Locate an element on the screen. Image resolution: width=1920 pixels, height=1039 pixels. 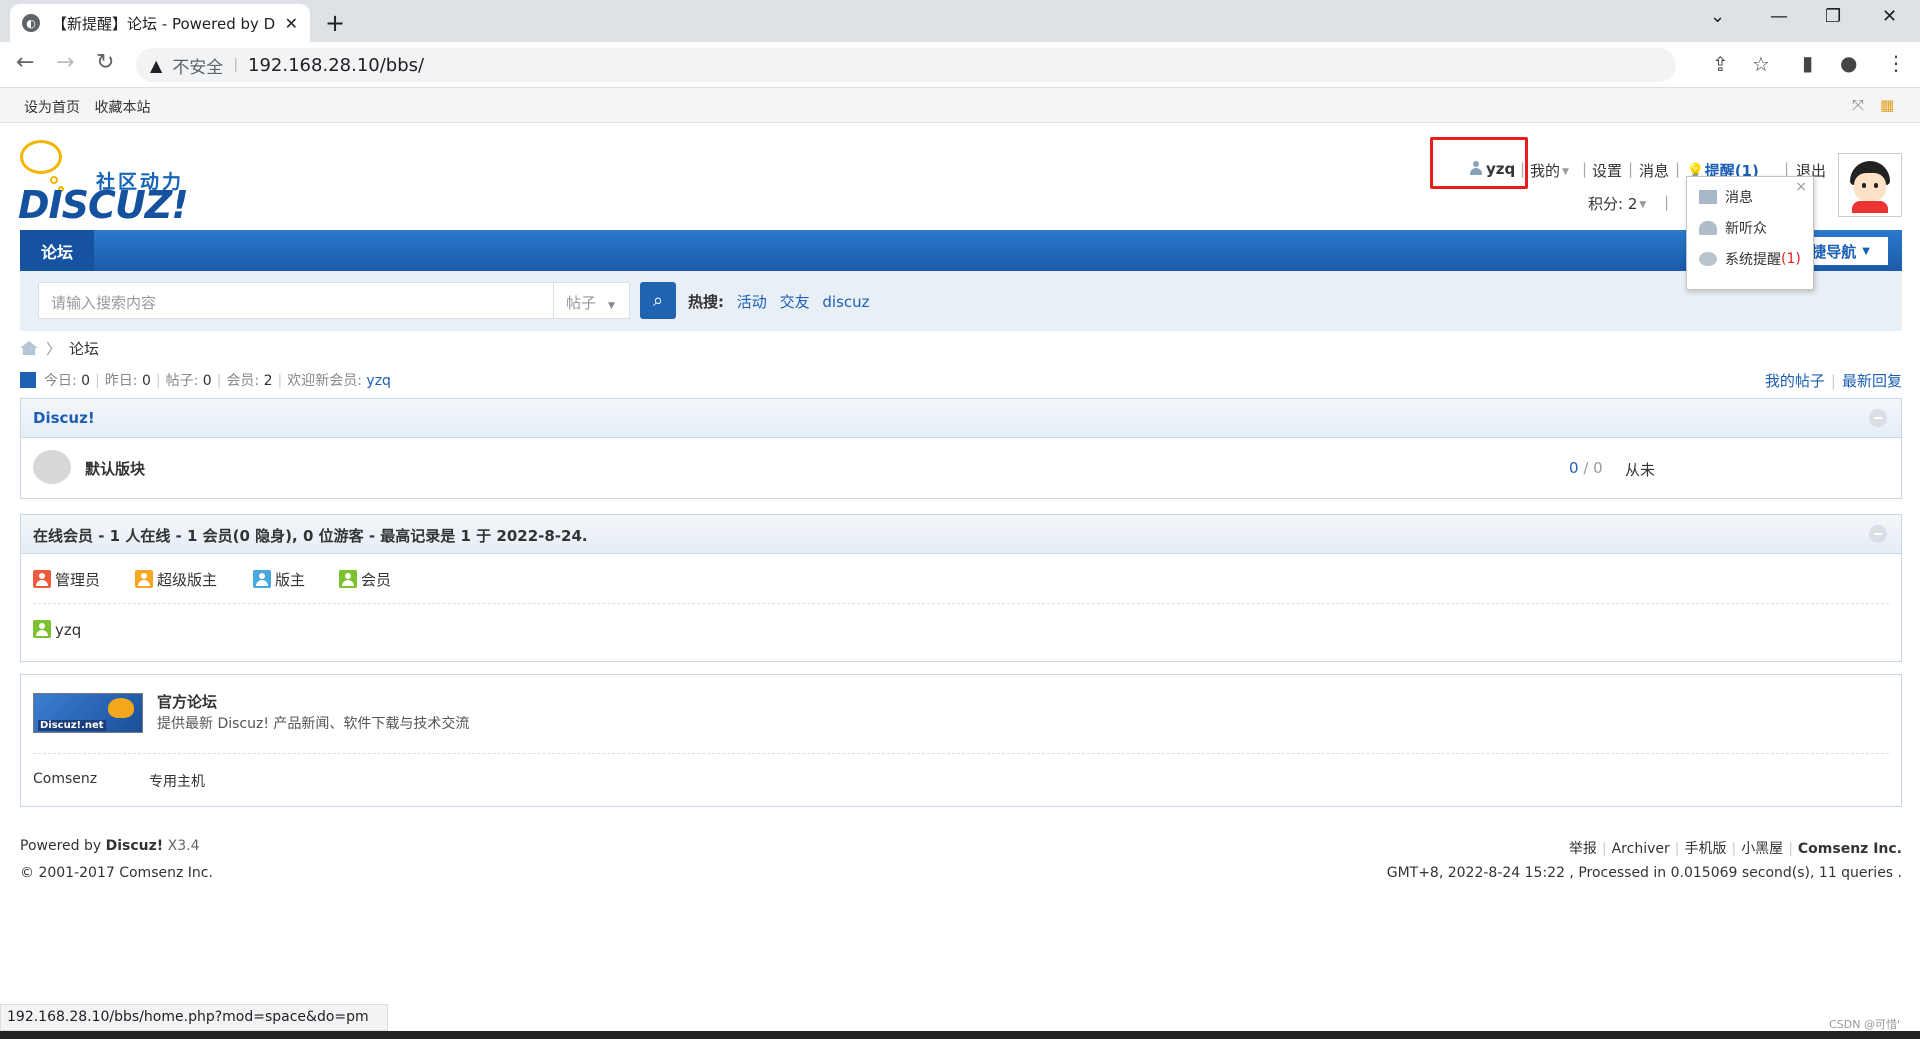
forum-name-link: 默认版块 is located at coordinates (115, 468).